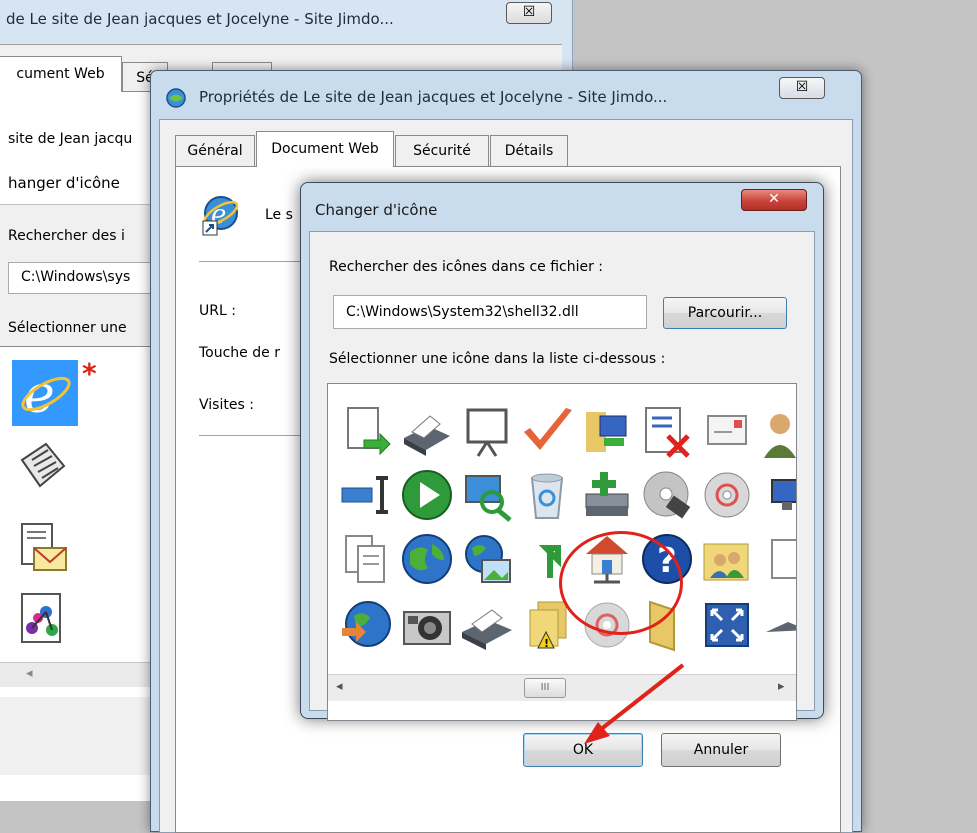  Describe the element at coordinates (239, 353) in the screenshot. I see `hotkey-label: Touche de r` at that location.